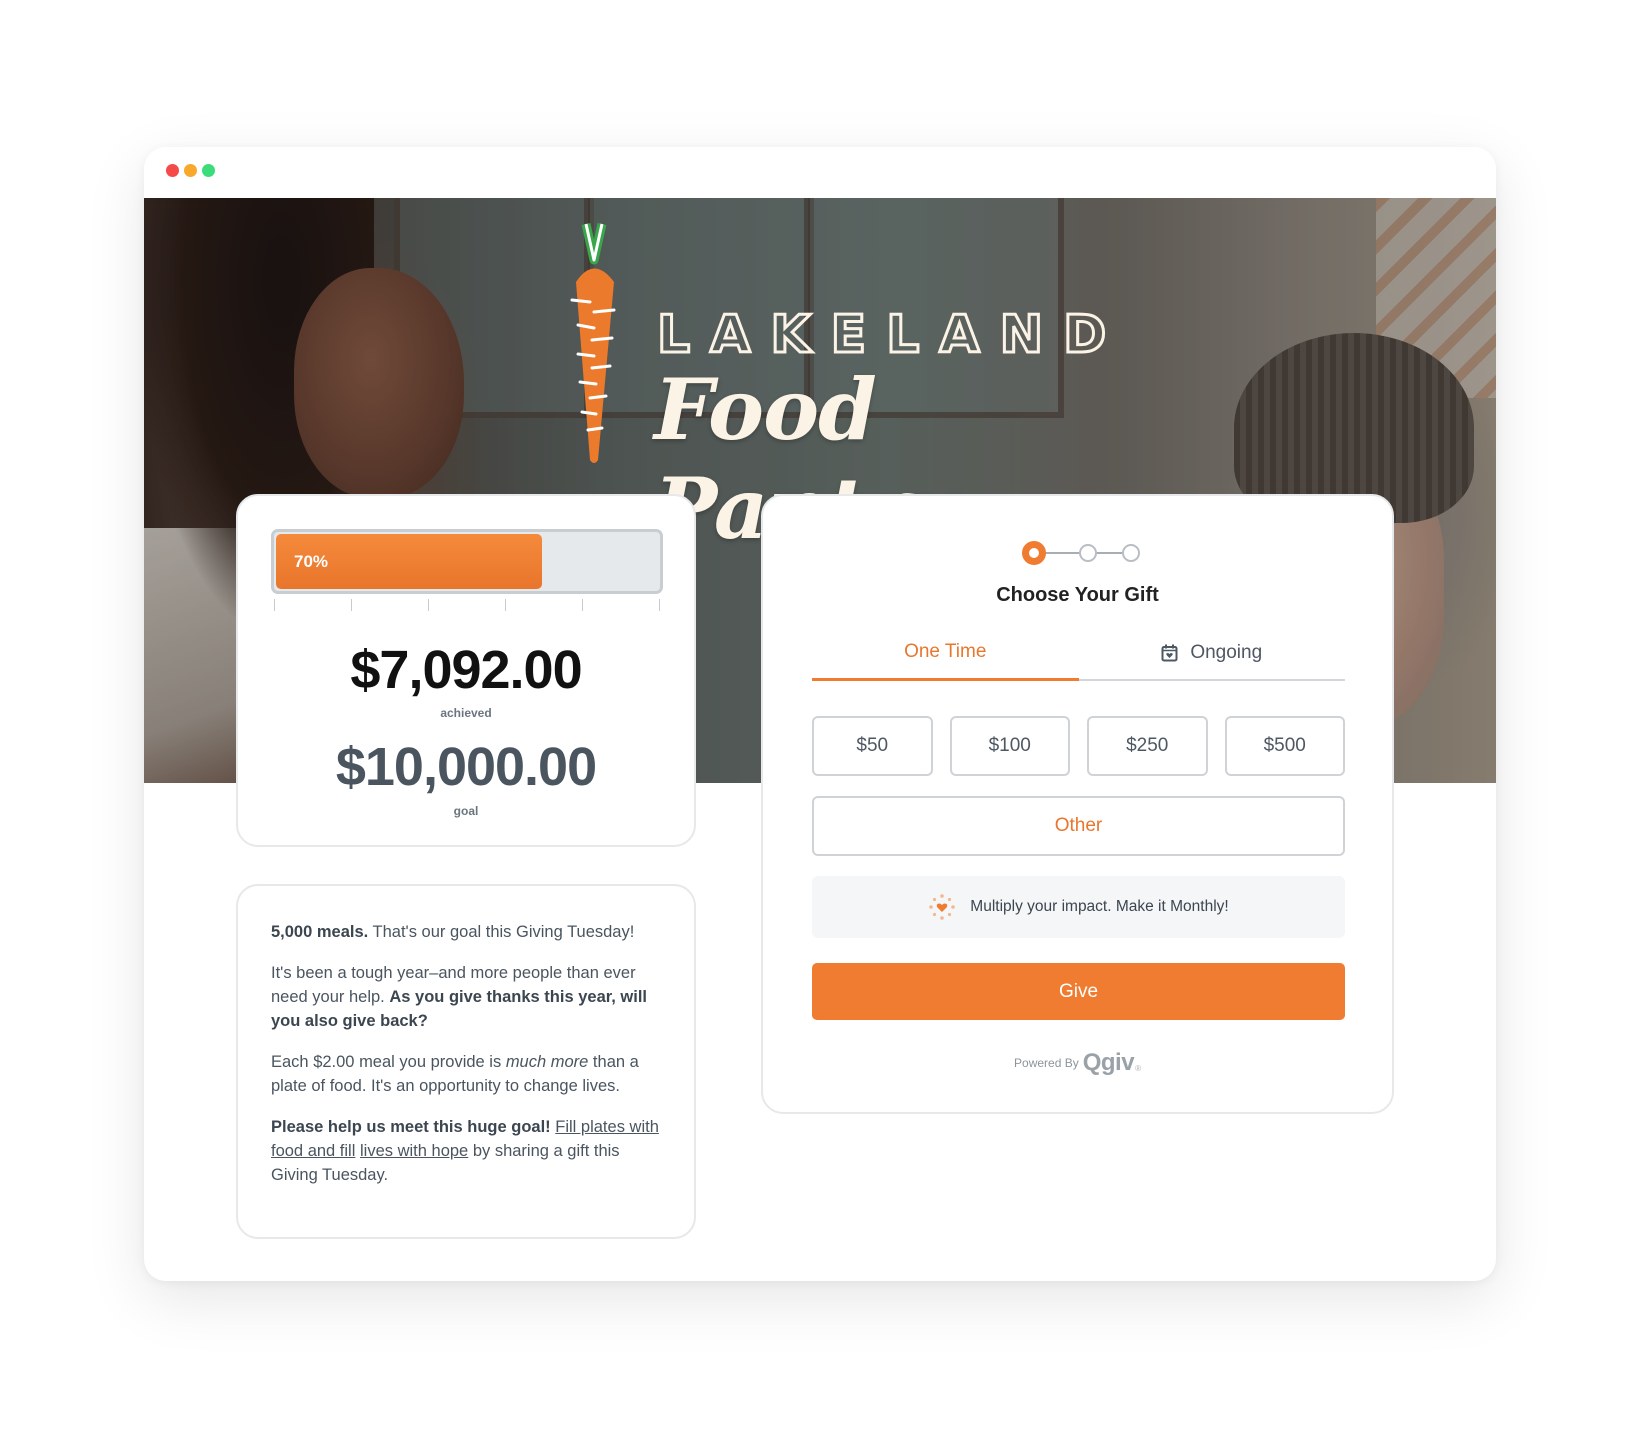 This screenshot has height=1449, width=1640. I want to click on campaign-progress-card: 70% $7,092.00 achieved $10,000.00 goal, so click(466, 670).